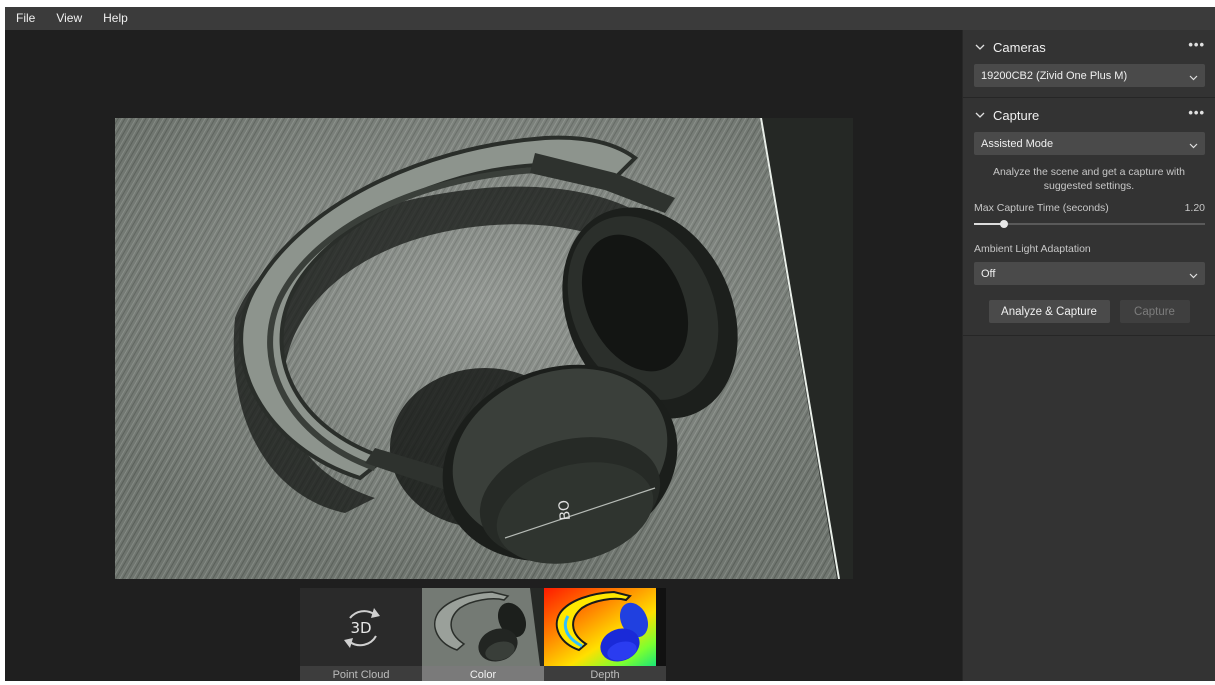 This screenshot has width=1215, height=685. What do you see at coordinates (1089, 172) in the screenshot?
I see `hint-line-1: Analyze the scene and get a capture with` at bounding box center [1089, 172].